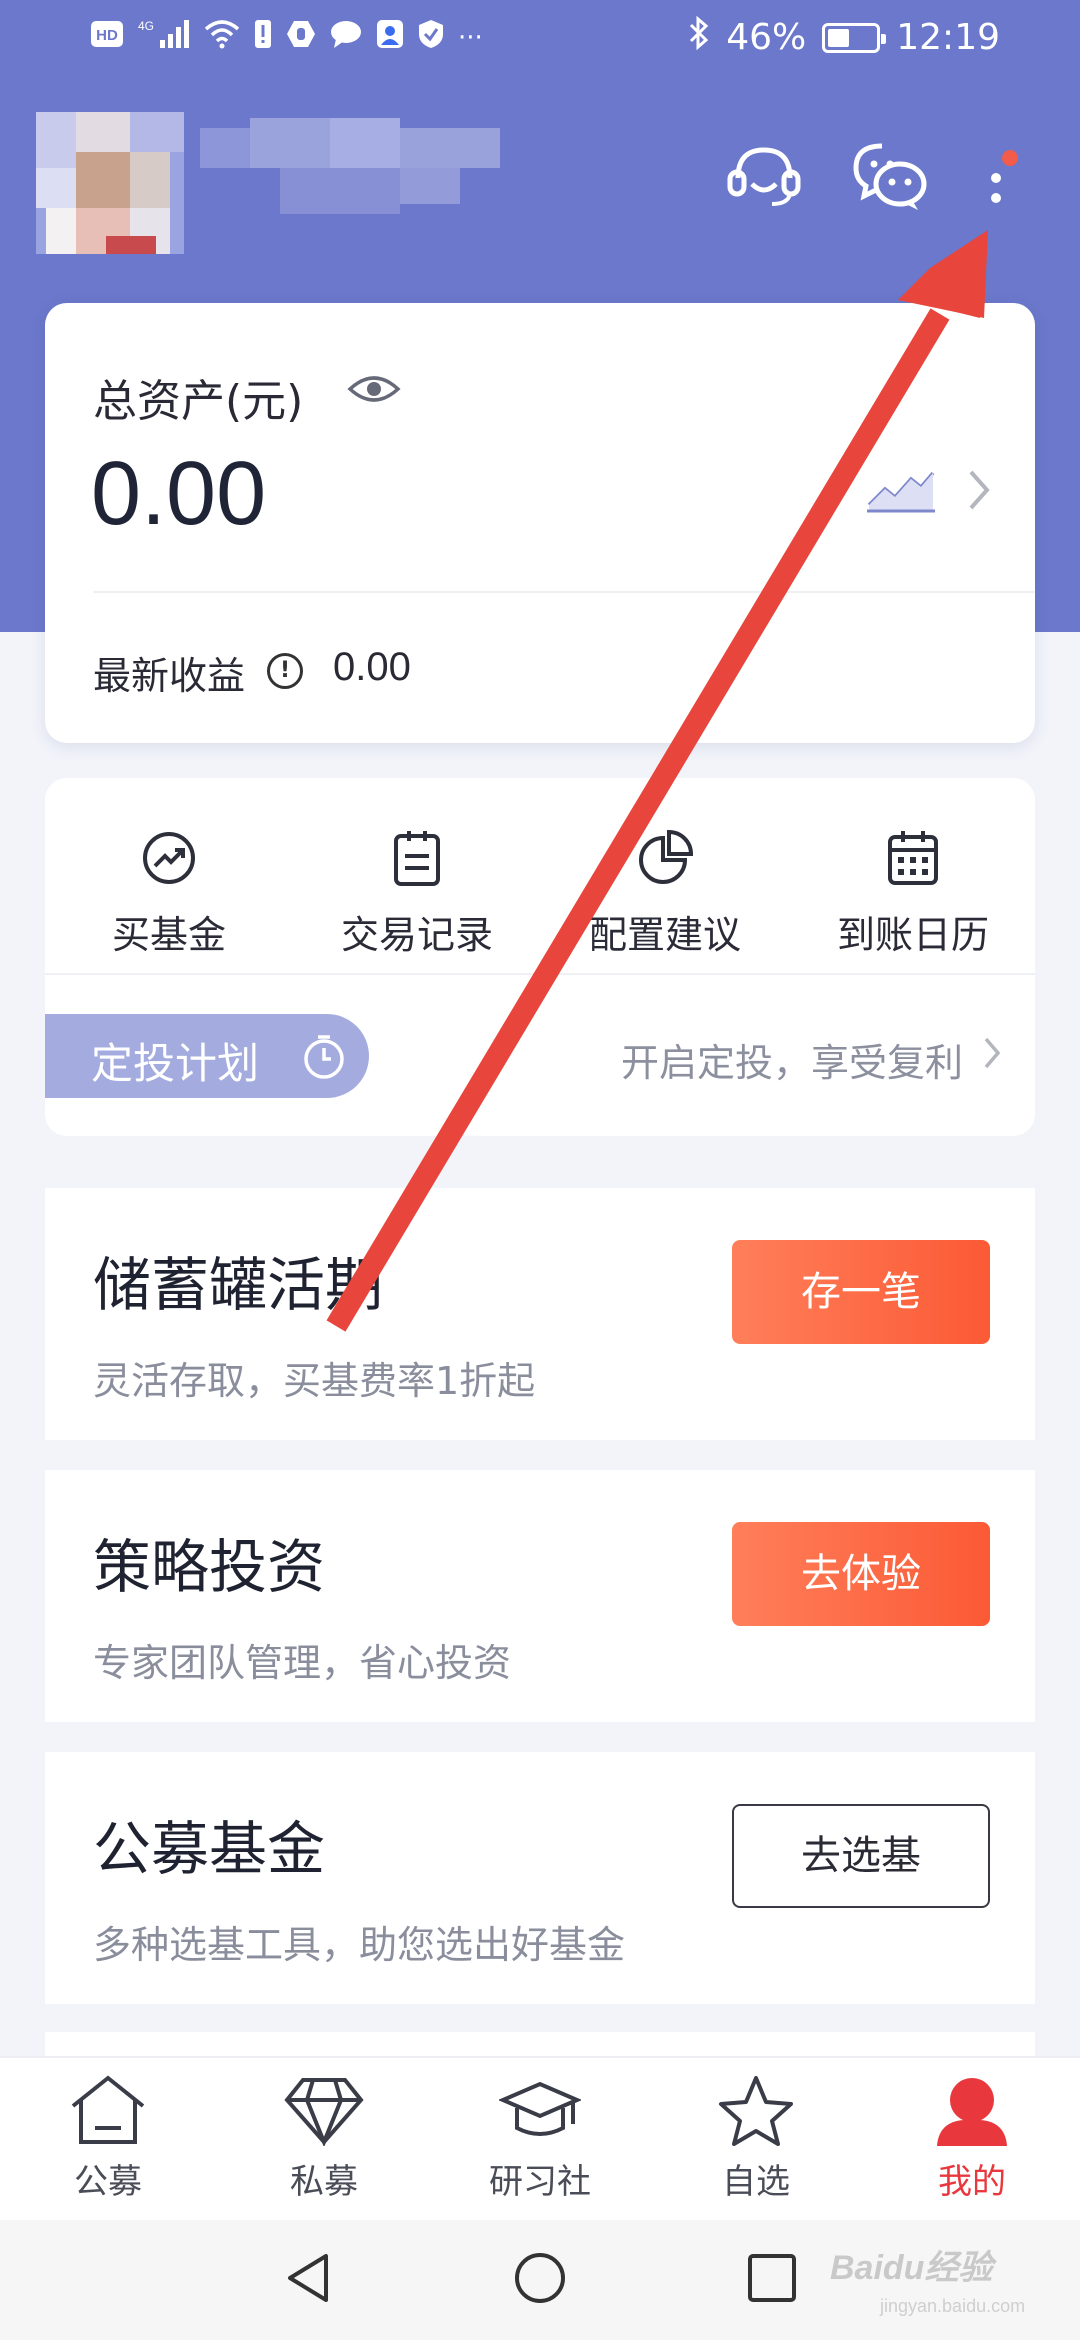  Describe the element at coordinates (901, 492) in the screenshot. I see `line-chart-icon` at that location.